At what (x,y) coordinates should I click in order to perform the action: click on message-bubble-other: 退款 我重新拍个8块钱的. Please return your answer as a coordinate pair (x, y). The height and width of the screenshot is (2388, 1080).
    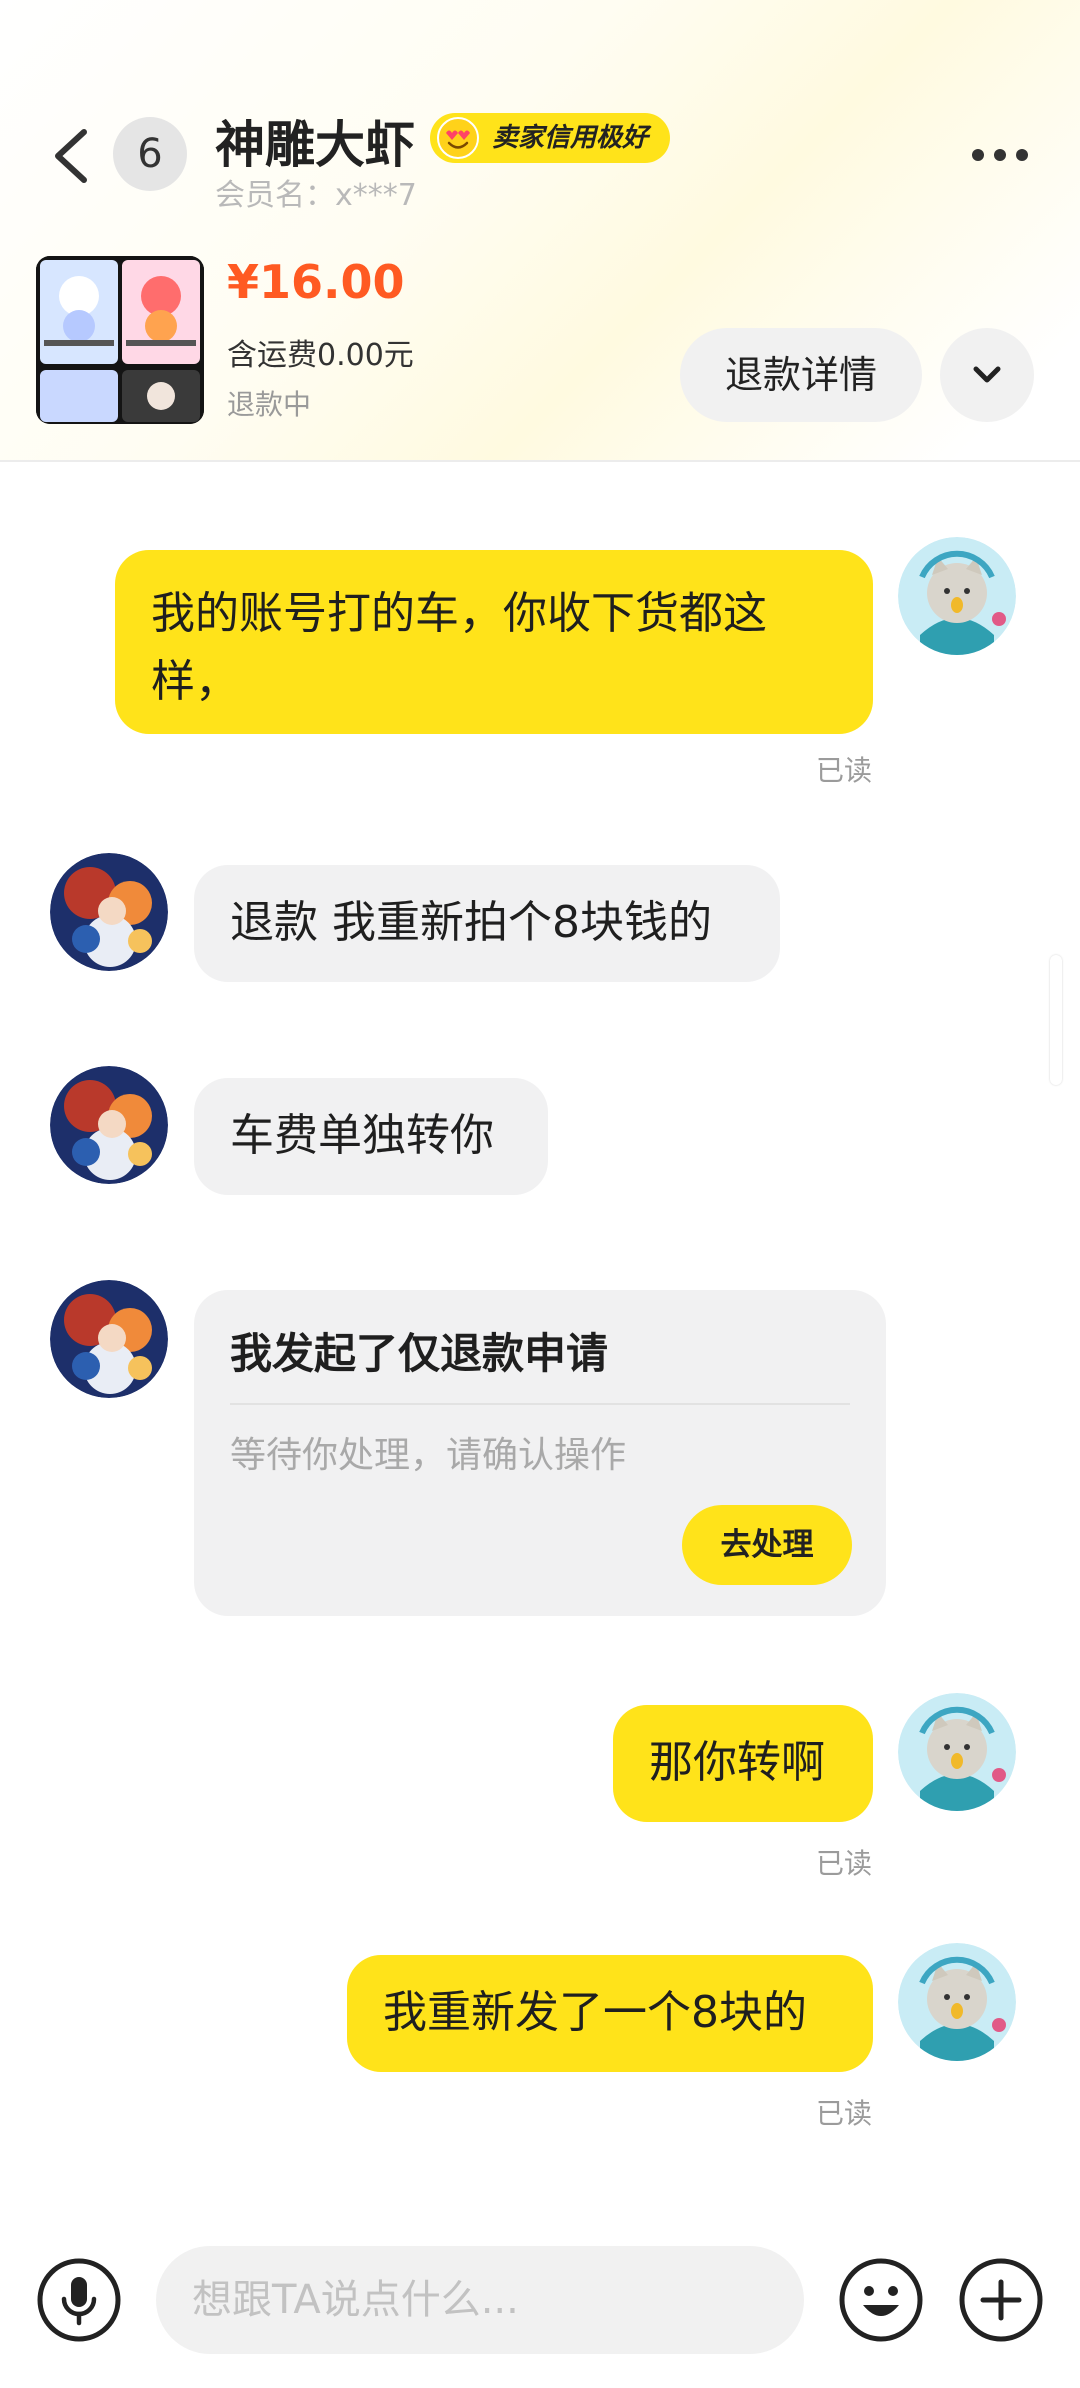
    Looking at the image, I should click on (487, 923).